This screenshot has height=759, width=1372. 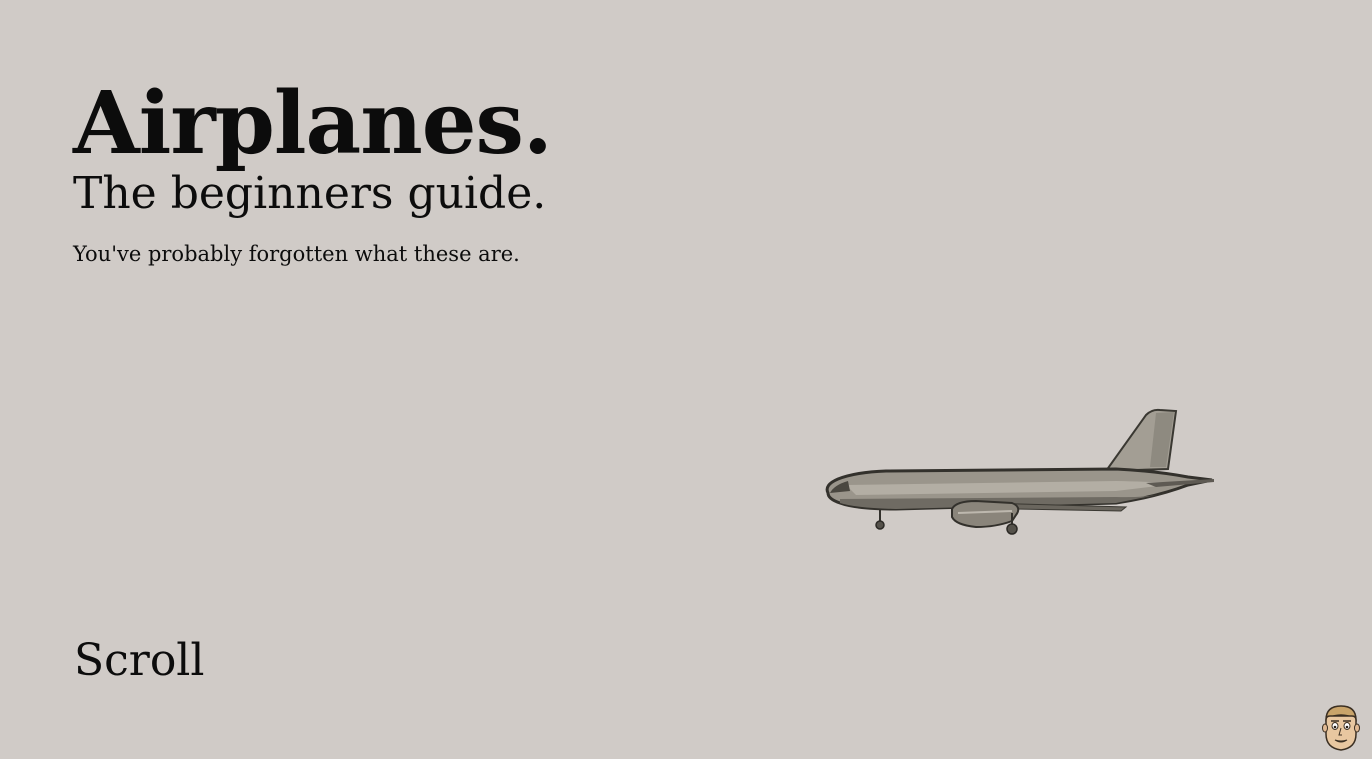 What do you see at coordinates (139, 661) in the screenshot?
I see `scroll-prompt: Scroll` at bounding box center [139, 661].